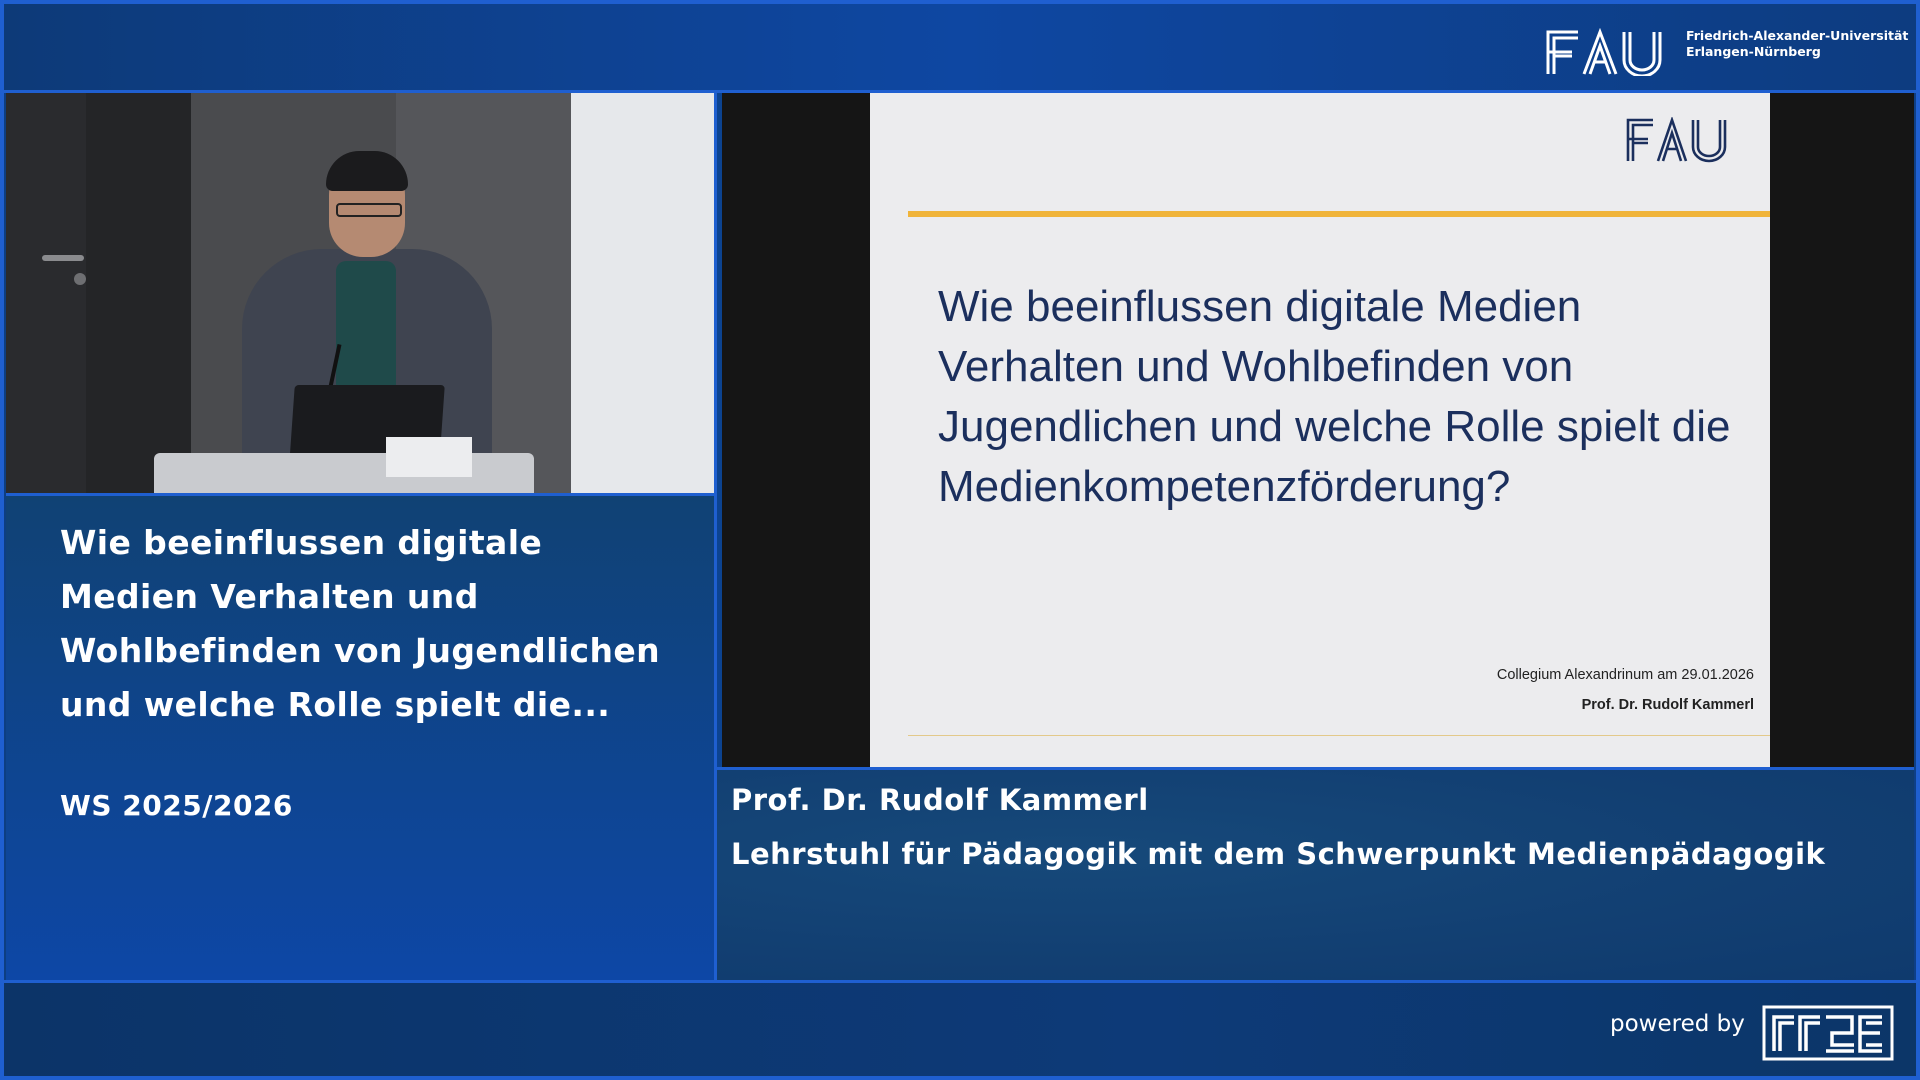 This screenshot has width=1920, height=1080. Describe the element at coordinates (1625, 675) in the screenshot. I see `slide-event-line: Collegium Alexandrinum am 29.01.2026` at that location.